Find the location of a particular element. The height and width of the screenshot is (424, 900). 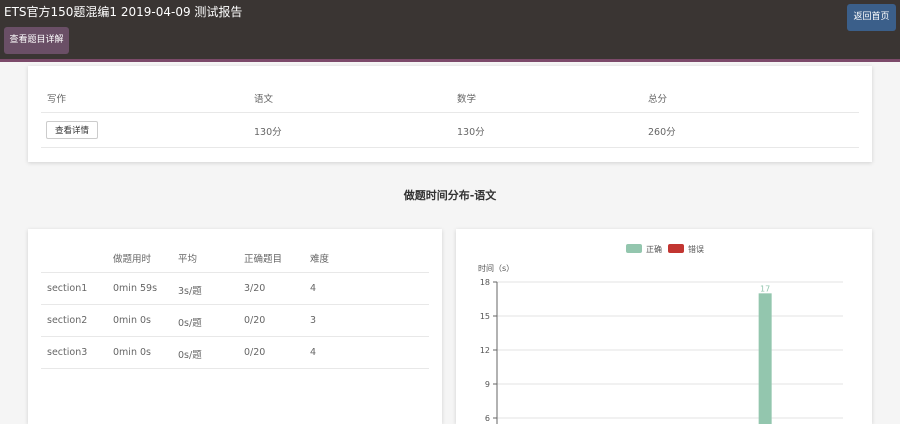

writing-details-button: 查看详情 is located at coordinates (72, 130).